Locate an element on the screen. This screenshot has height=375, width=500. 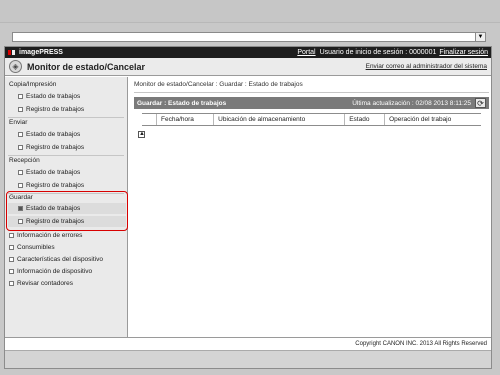
sidebar-heading-receive: Recepción is located at coordinates (24, 160).